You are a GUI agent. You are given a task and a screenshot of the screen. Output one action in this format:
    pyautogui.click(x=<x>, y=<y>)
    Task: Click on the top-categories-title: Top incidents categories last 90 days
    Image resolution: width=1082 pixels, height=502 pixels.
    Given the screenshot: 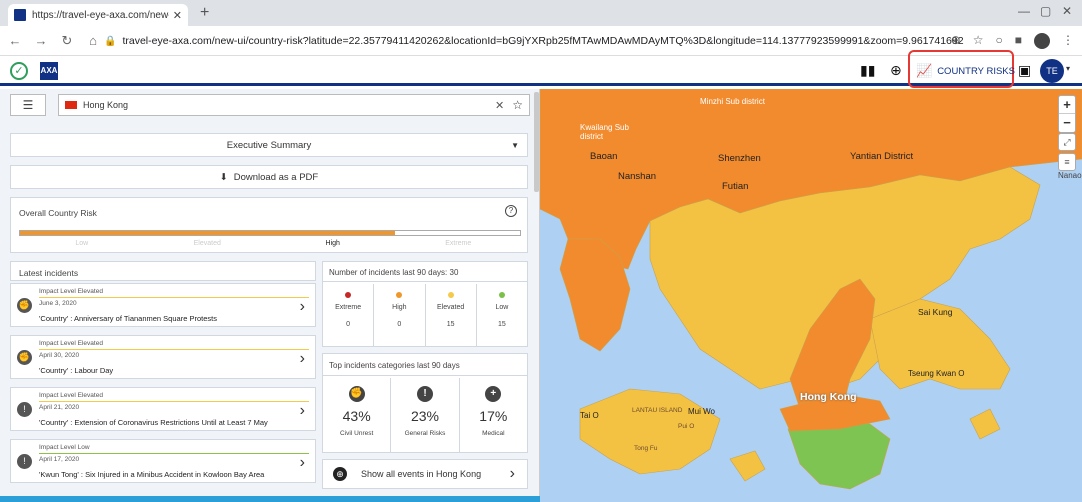 What is the action you would take?
    pyautogui.click(x=425, y=365)
    